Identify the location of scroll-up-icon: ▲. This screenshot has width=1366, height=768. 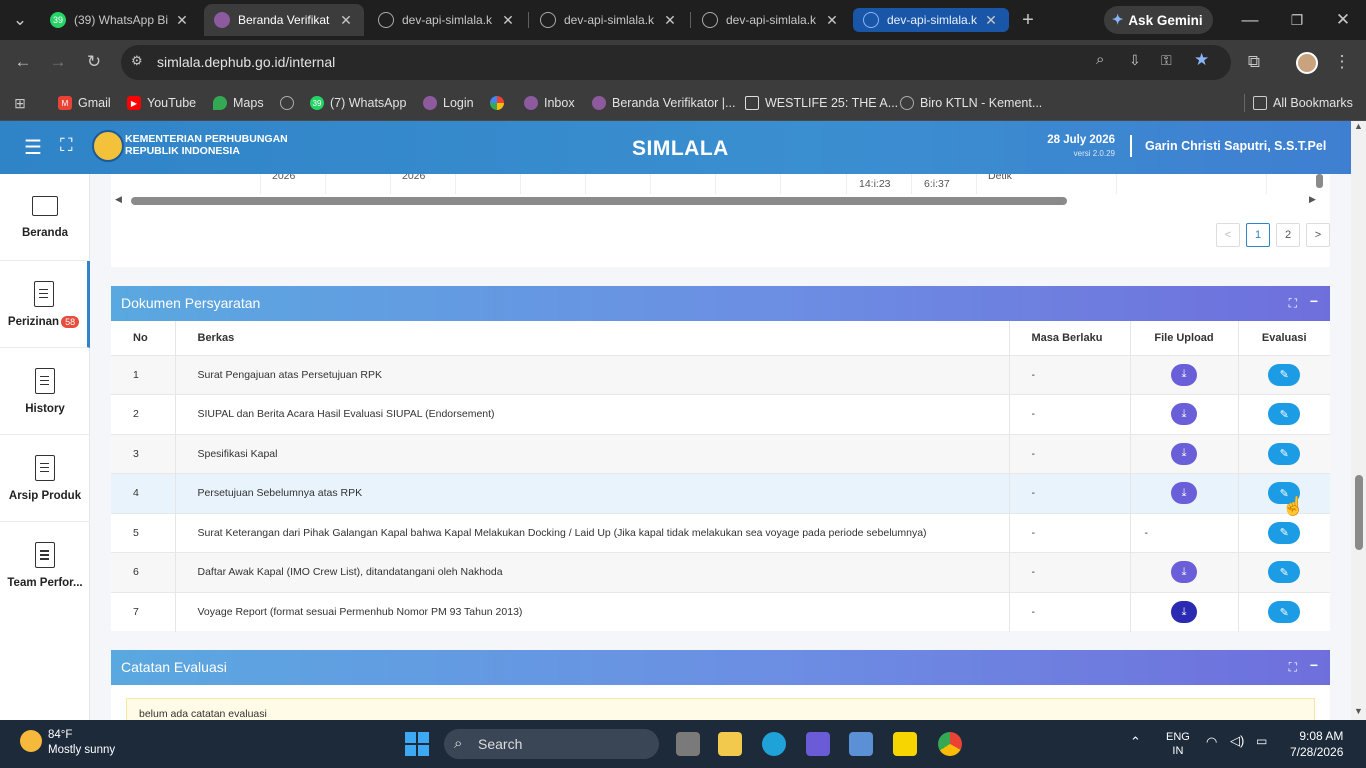
(1358, 126).